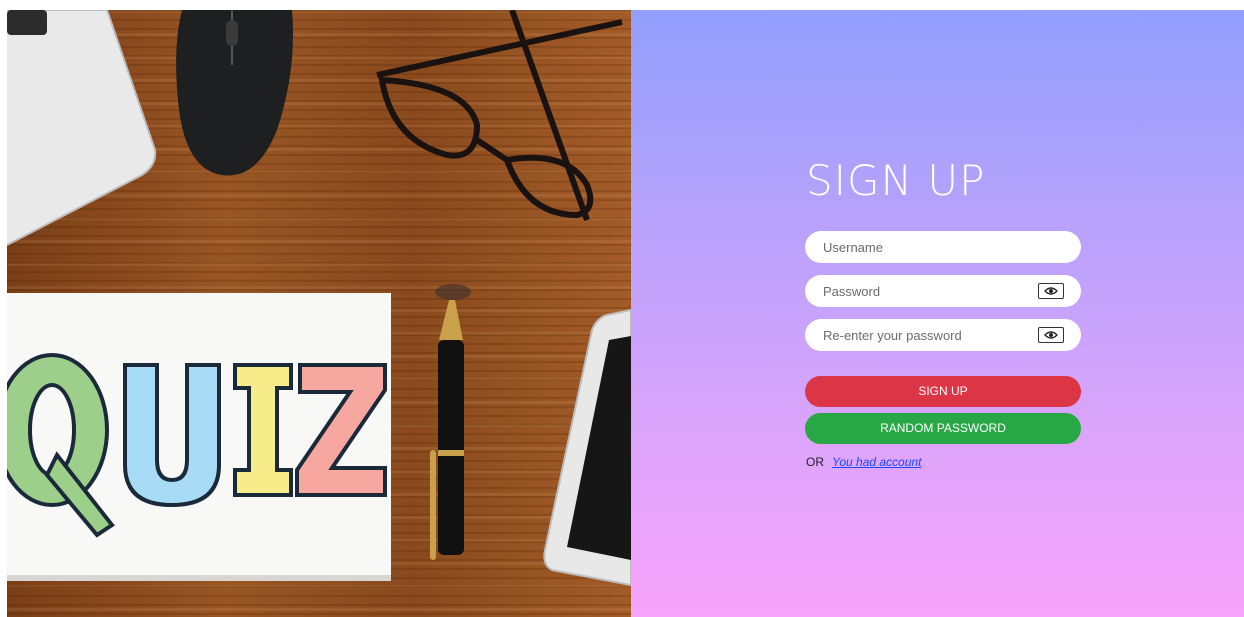  What do you see at coordinates (920, 291) in the screenshot?
I see `password-input` at bounding box center [920, 291].